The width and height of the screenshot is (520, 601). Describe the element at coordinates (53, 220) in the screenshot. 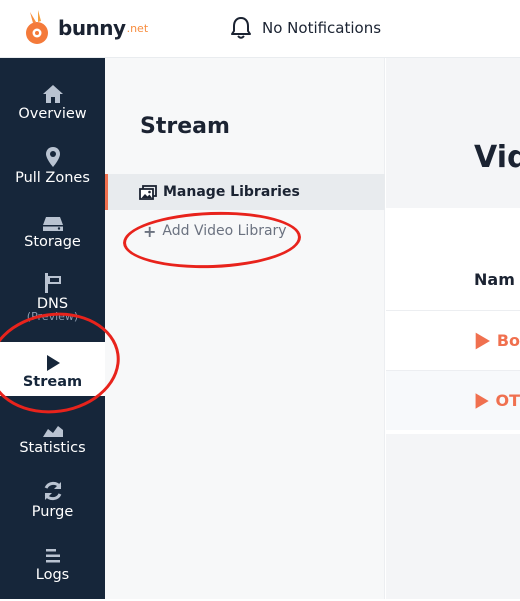

I see `hard-drive-icon` at that location.